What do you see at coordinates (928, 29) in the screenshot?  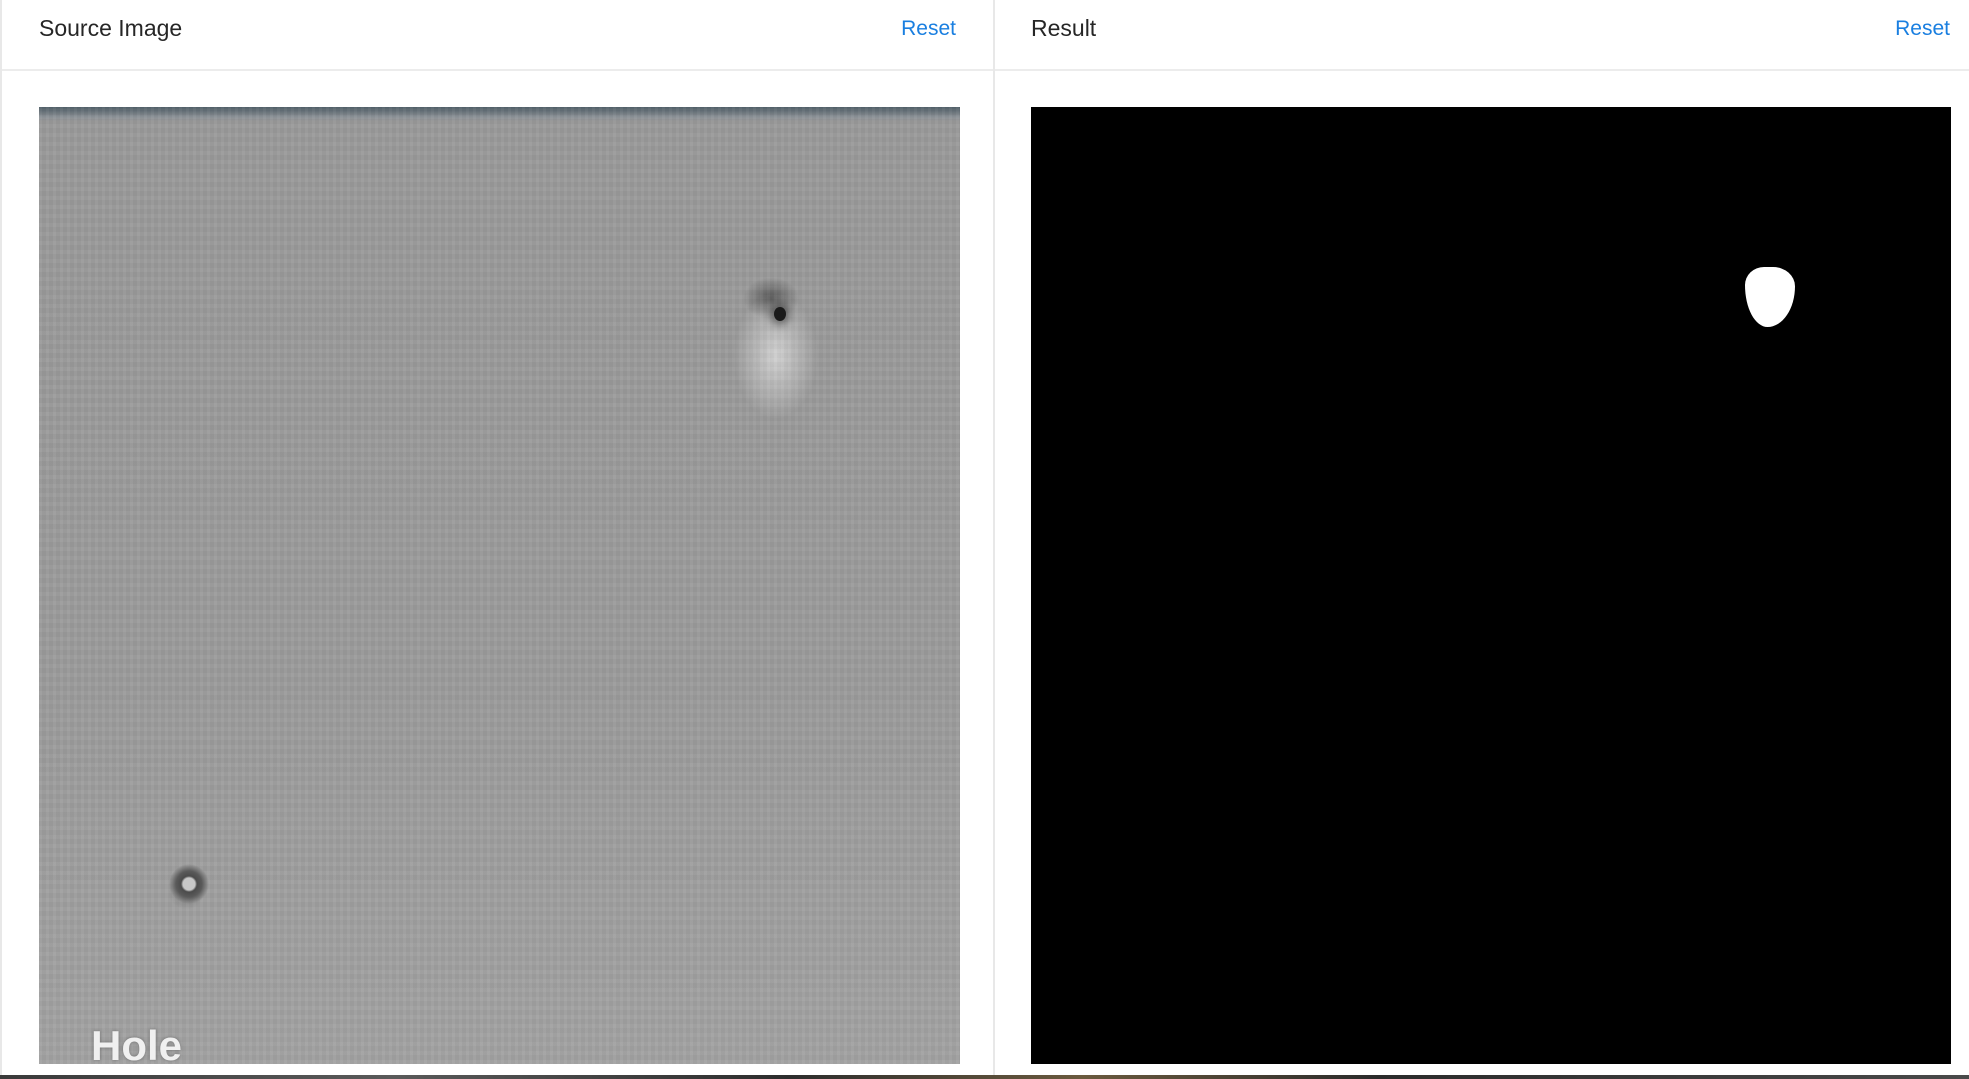 I see `source-reset-button: Reset` at bounding box center [928, 29].